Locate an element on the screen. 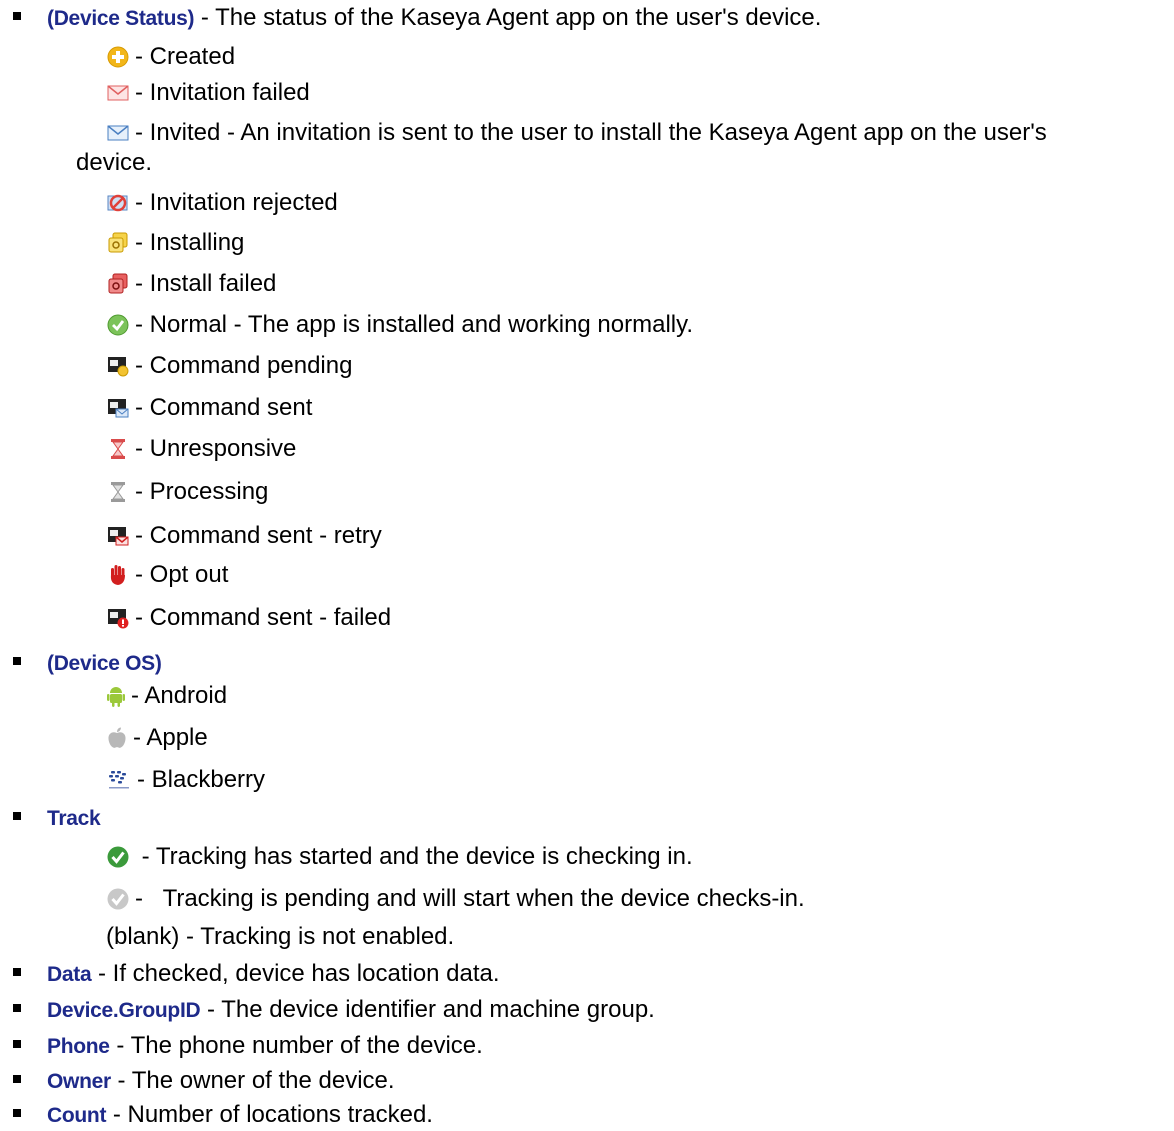 Image resolution: width=1174 pixels, height=1131 pixels. status-label: - Opt out is located at coordinates (182, 574).